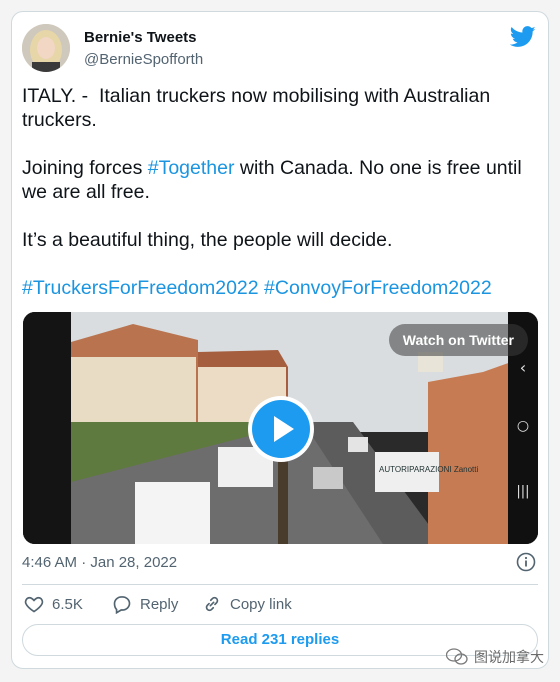 This screenshot has width=560, height=682. What do you see at coordinates (523, 367) in the screenshot?
I see `back-control-icon: ‹` at bounding box center [523, 367].